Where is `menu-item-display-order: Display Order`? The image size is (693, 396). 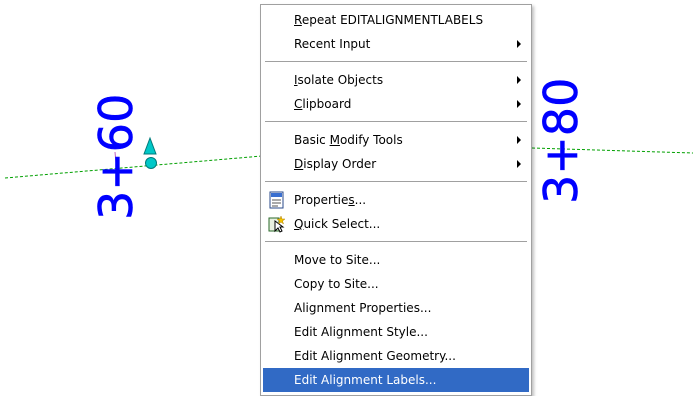 menu-item-display-order: Display Order is located at coordinates (396, 164).